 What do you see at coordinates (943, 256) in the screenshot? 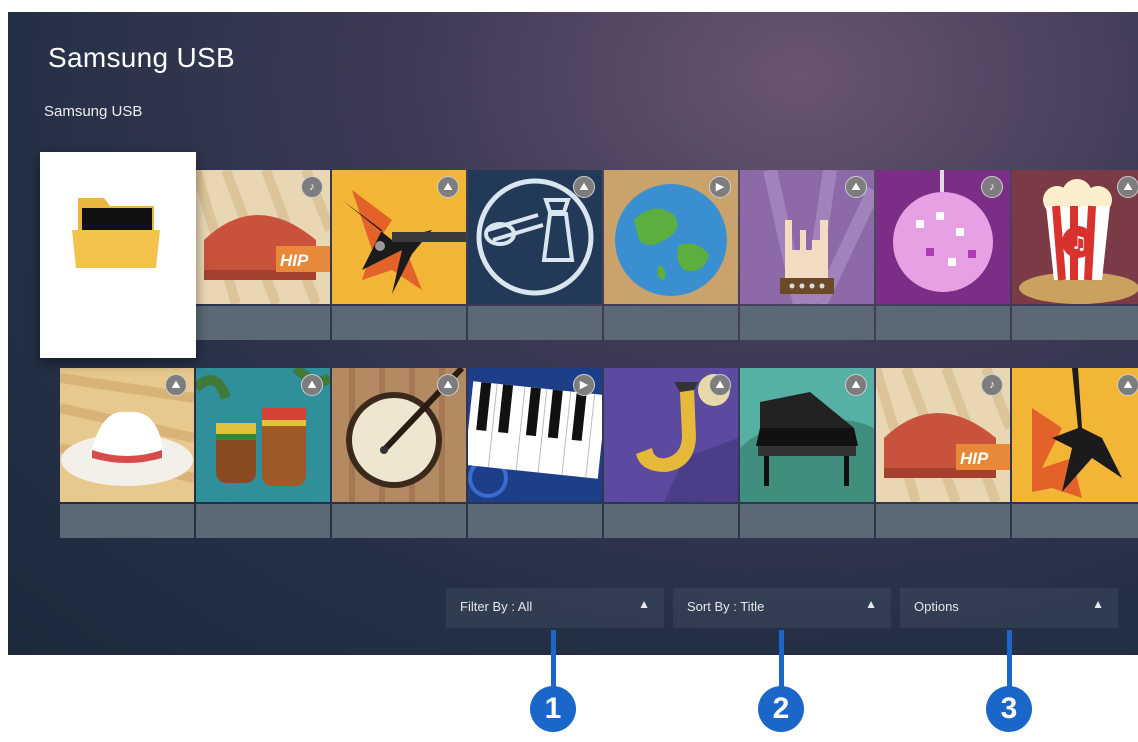
I see `content-tile: ♪` at bounding box center [943, 256].